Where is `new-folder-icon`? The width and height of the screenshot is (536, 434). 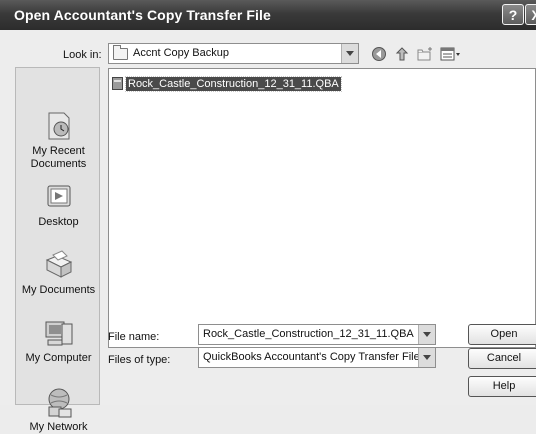 new-folder-icon is located at coordinates (425, 53).